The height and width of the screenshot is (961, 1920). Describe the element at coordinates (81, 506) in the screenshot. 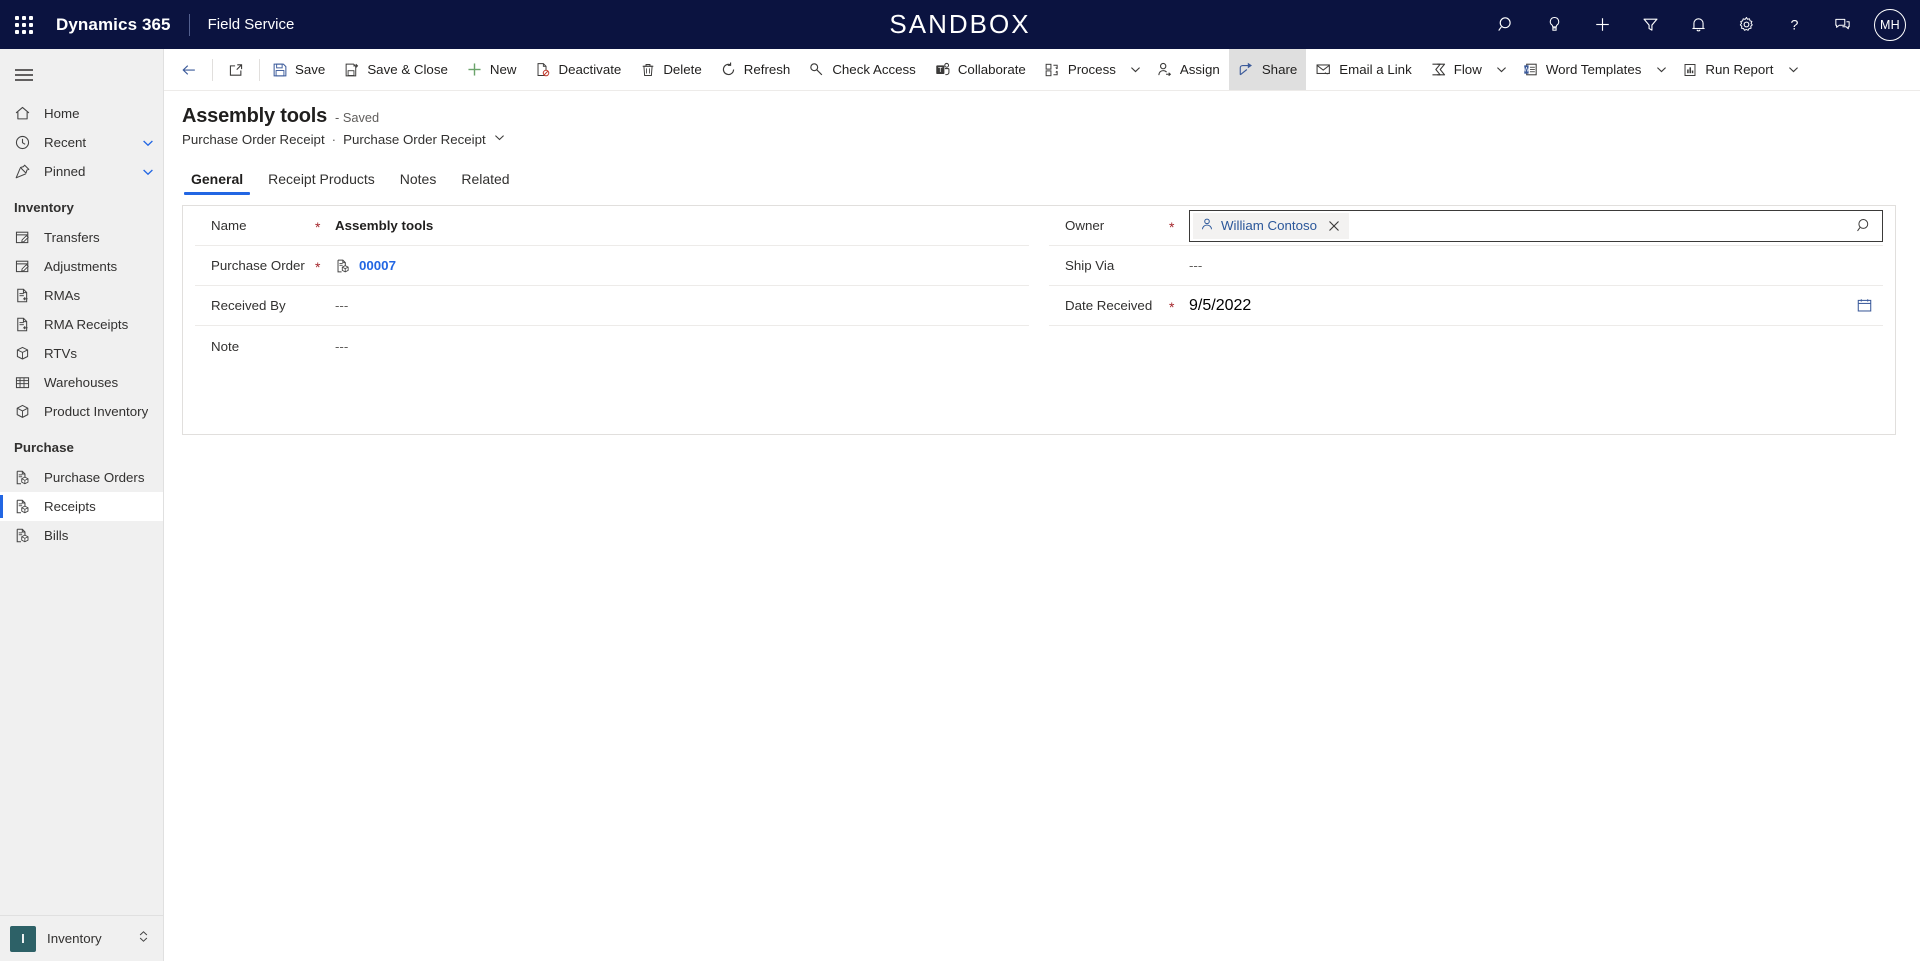

I see `sidebar-item-receipts: Receipts` at that location.